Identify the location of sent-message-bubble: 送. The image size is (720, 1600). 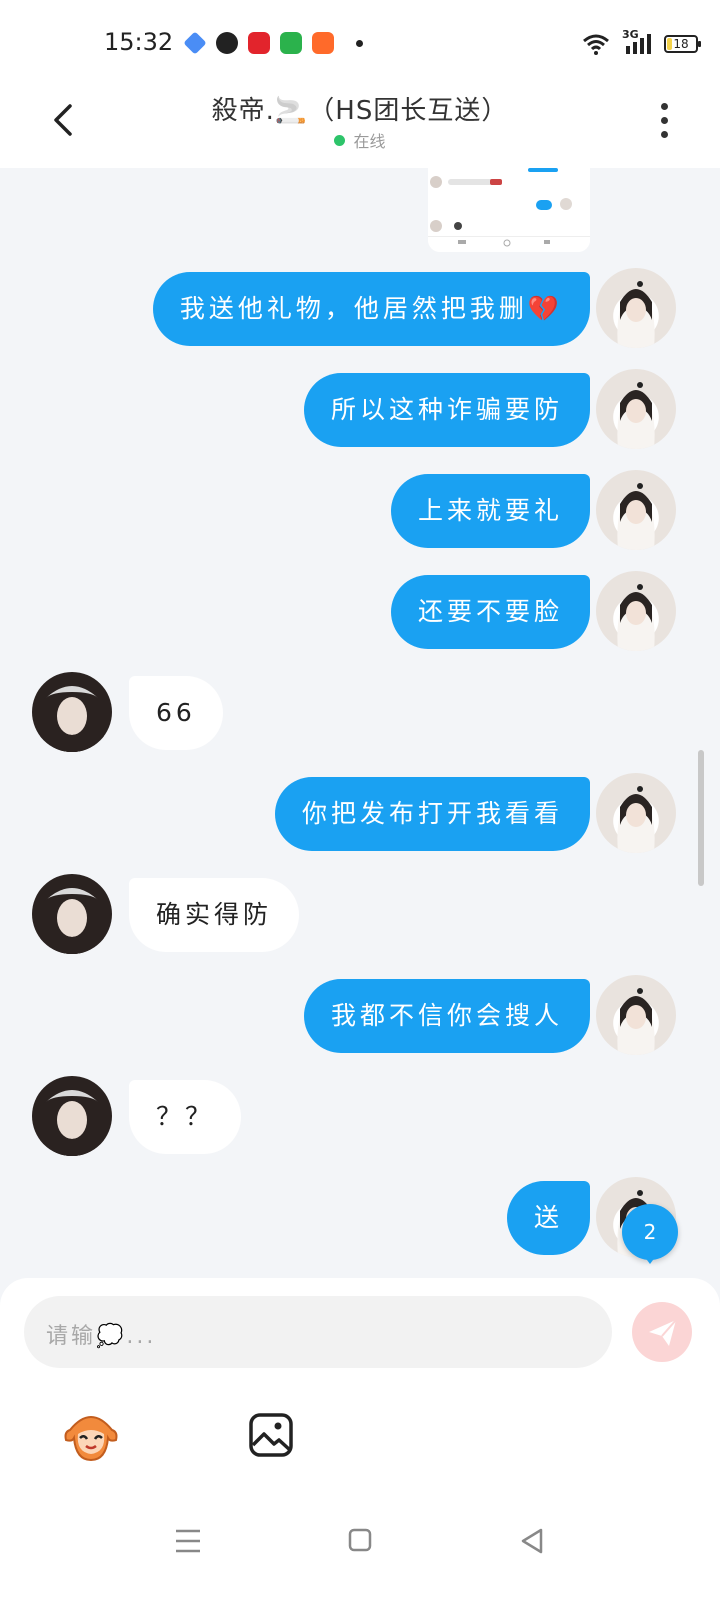
(548, 1218).